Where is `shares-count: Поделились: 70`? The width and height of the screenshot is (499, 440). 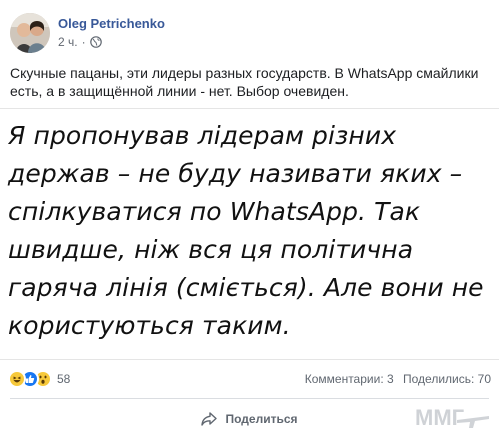 shares-count: Поделились: 70 is located at coordinates (447, 379).